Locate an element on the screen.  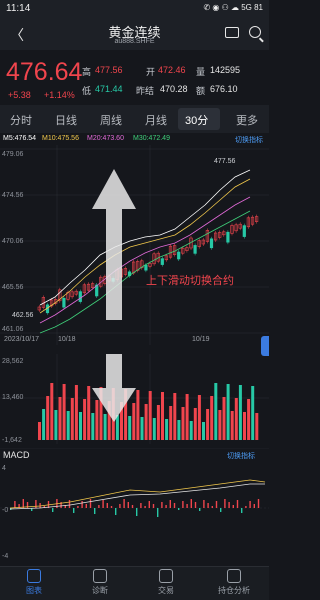
tab-monthly: 月线 is located at coordinates (156, 120).